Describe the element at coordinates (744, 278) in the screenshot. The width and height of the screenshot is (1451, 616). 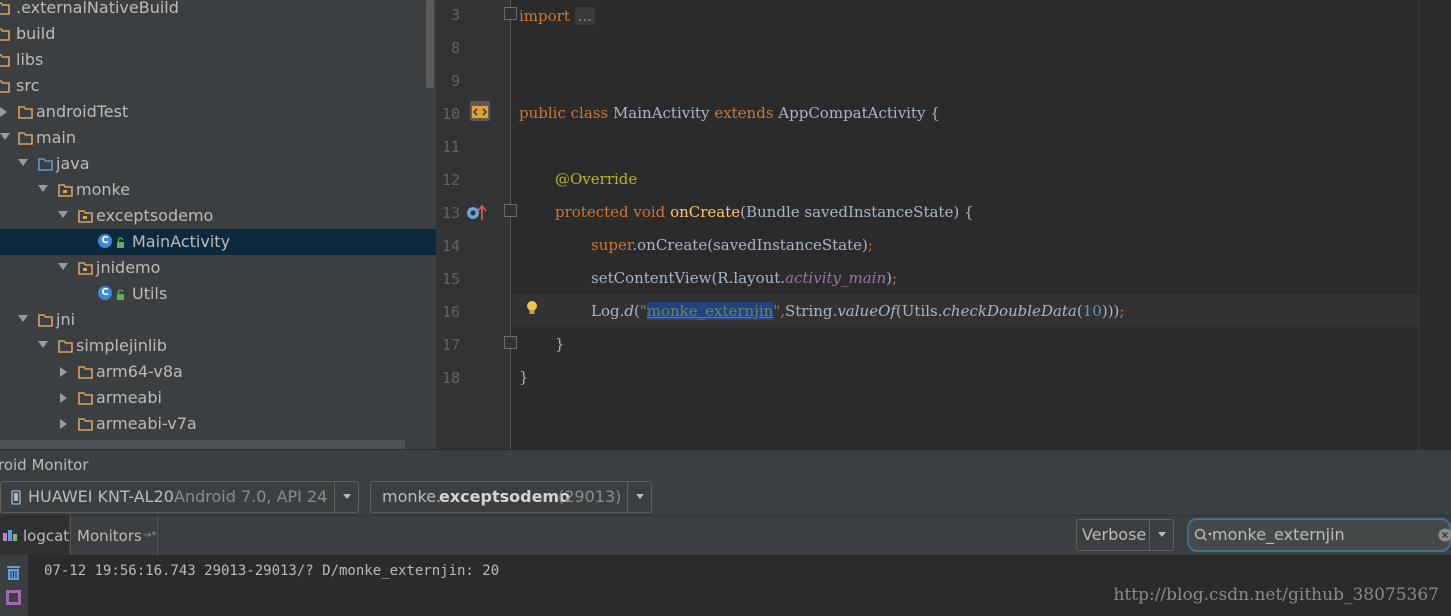
I see `code-line-15: setContentView(R.layout.activity_main);` at that location.